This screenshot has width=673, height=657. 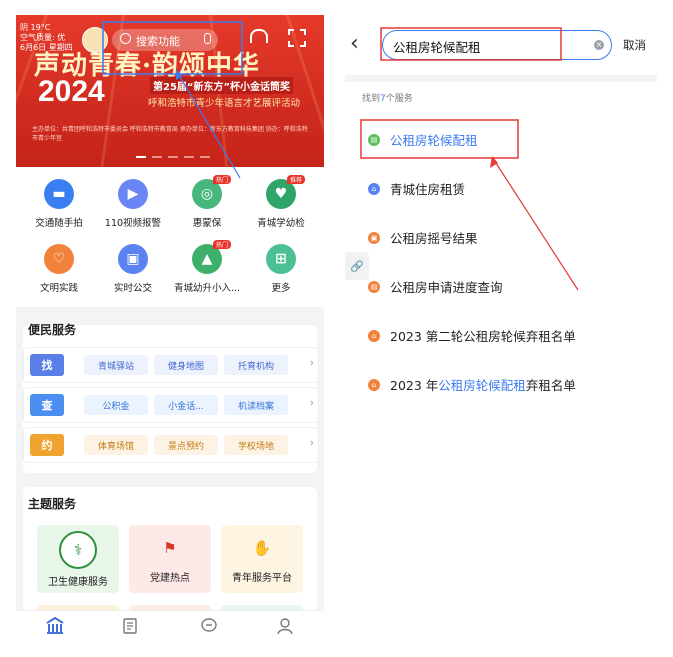 I want to click on result-count: 找到7个服务, so click(x=387, y=97).